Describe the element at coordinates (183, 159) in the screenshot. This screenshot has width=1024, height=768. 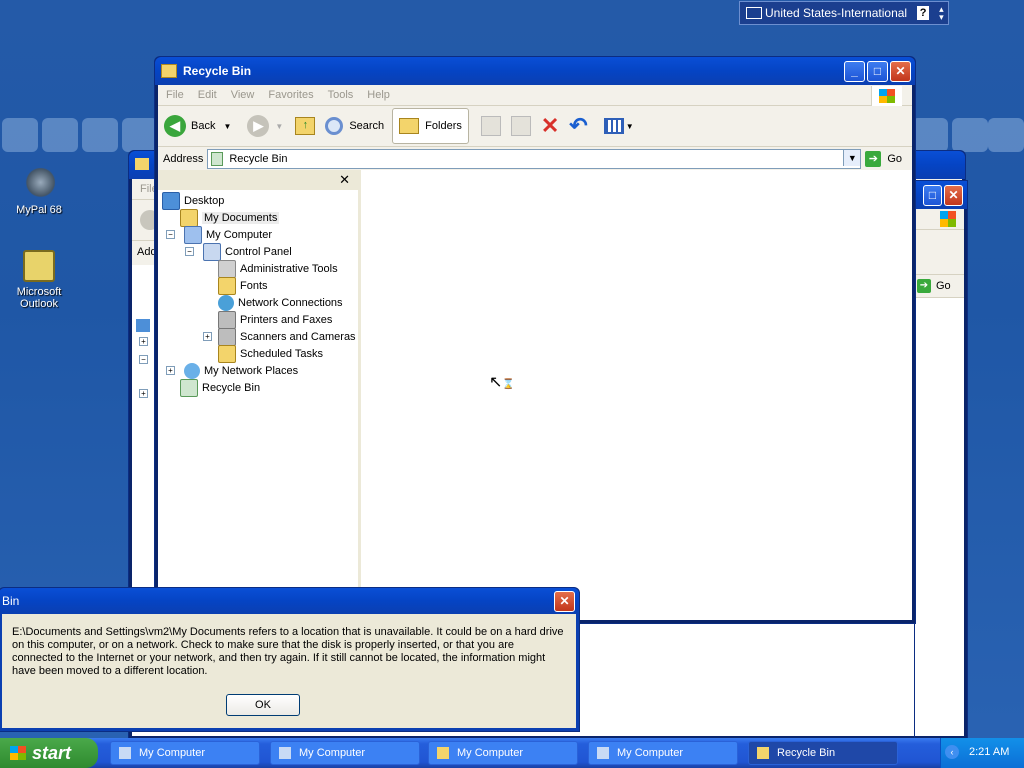
I see `address-label: Address` at that location.